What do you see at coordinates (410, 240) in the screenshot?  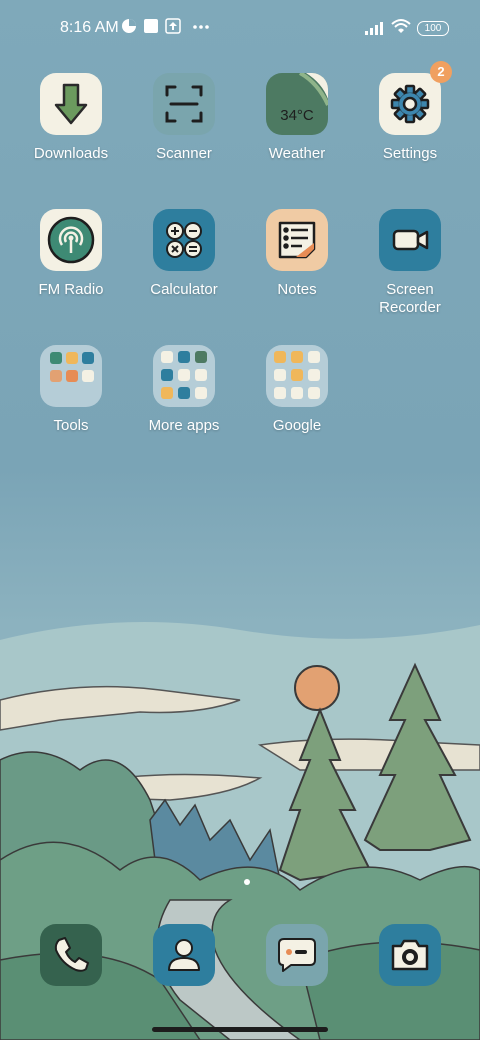 I see `screen-recorder-icon` at bounding box center [410, 240].